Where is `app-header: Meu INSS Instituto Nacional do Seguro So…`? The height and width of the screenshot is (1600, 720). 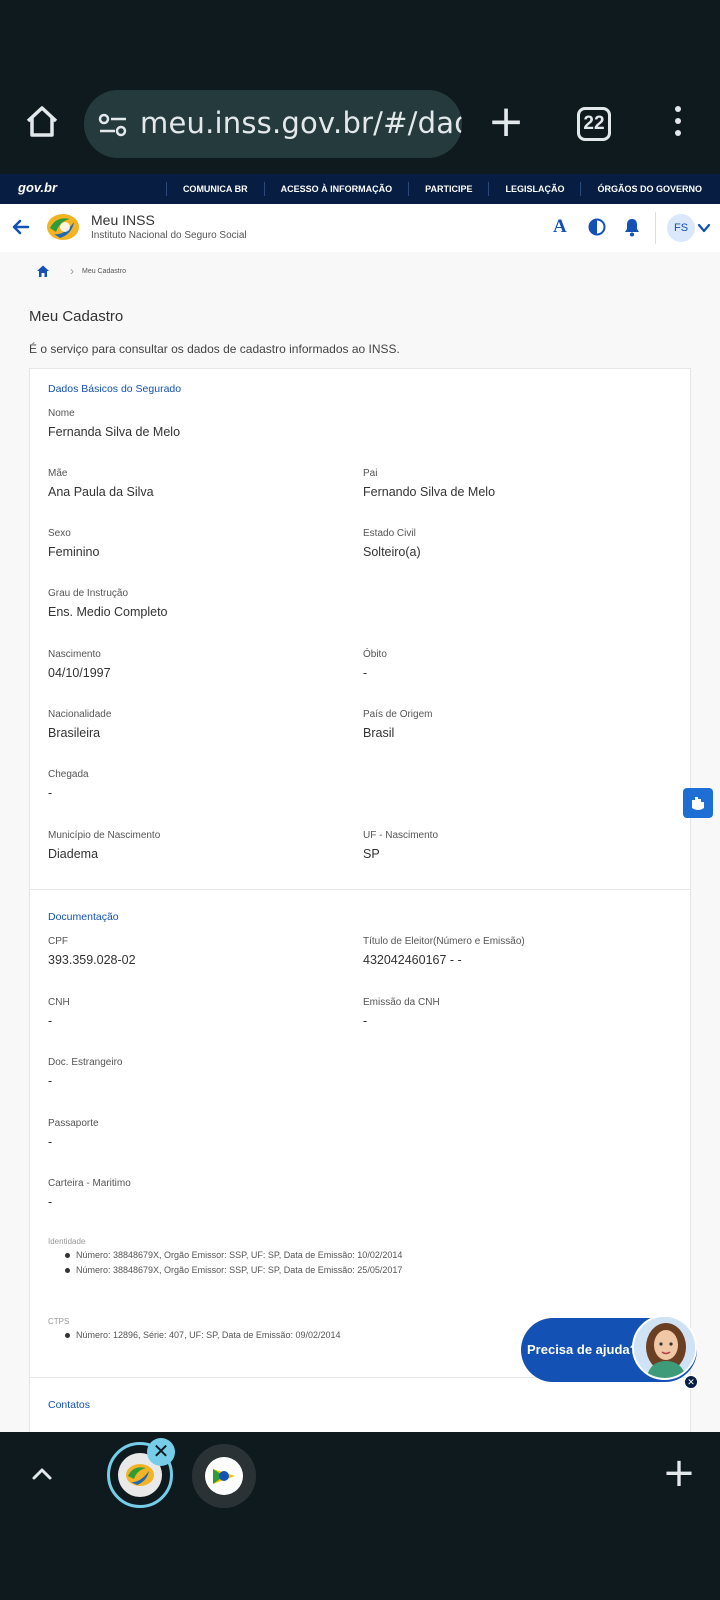 app-header: Meu INSS Instituto Nacional do Seguro So… is located at coordinates (360, 228).